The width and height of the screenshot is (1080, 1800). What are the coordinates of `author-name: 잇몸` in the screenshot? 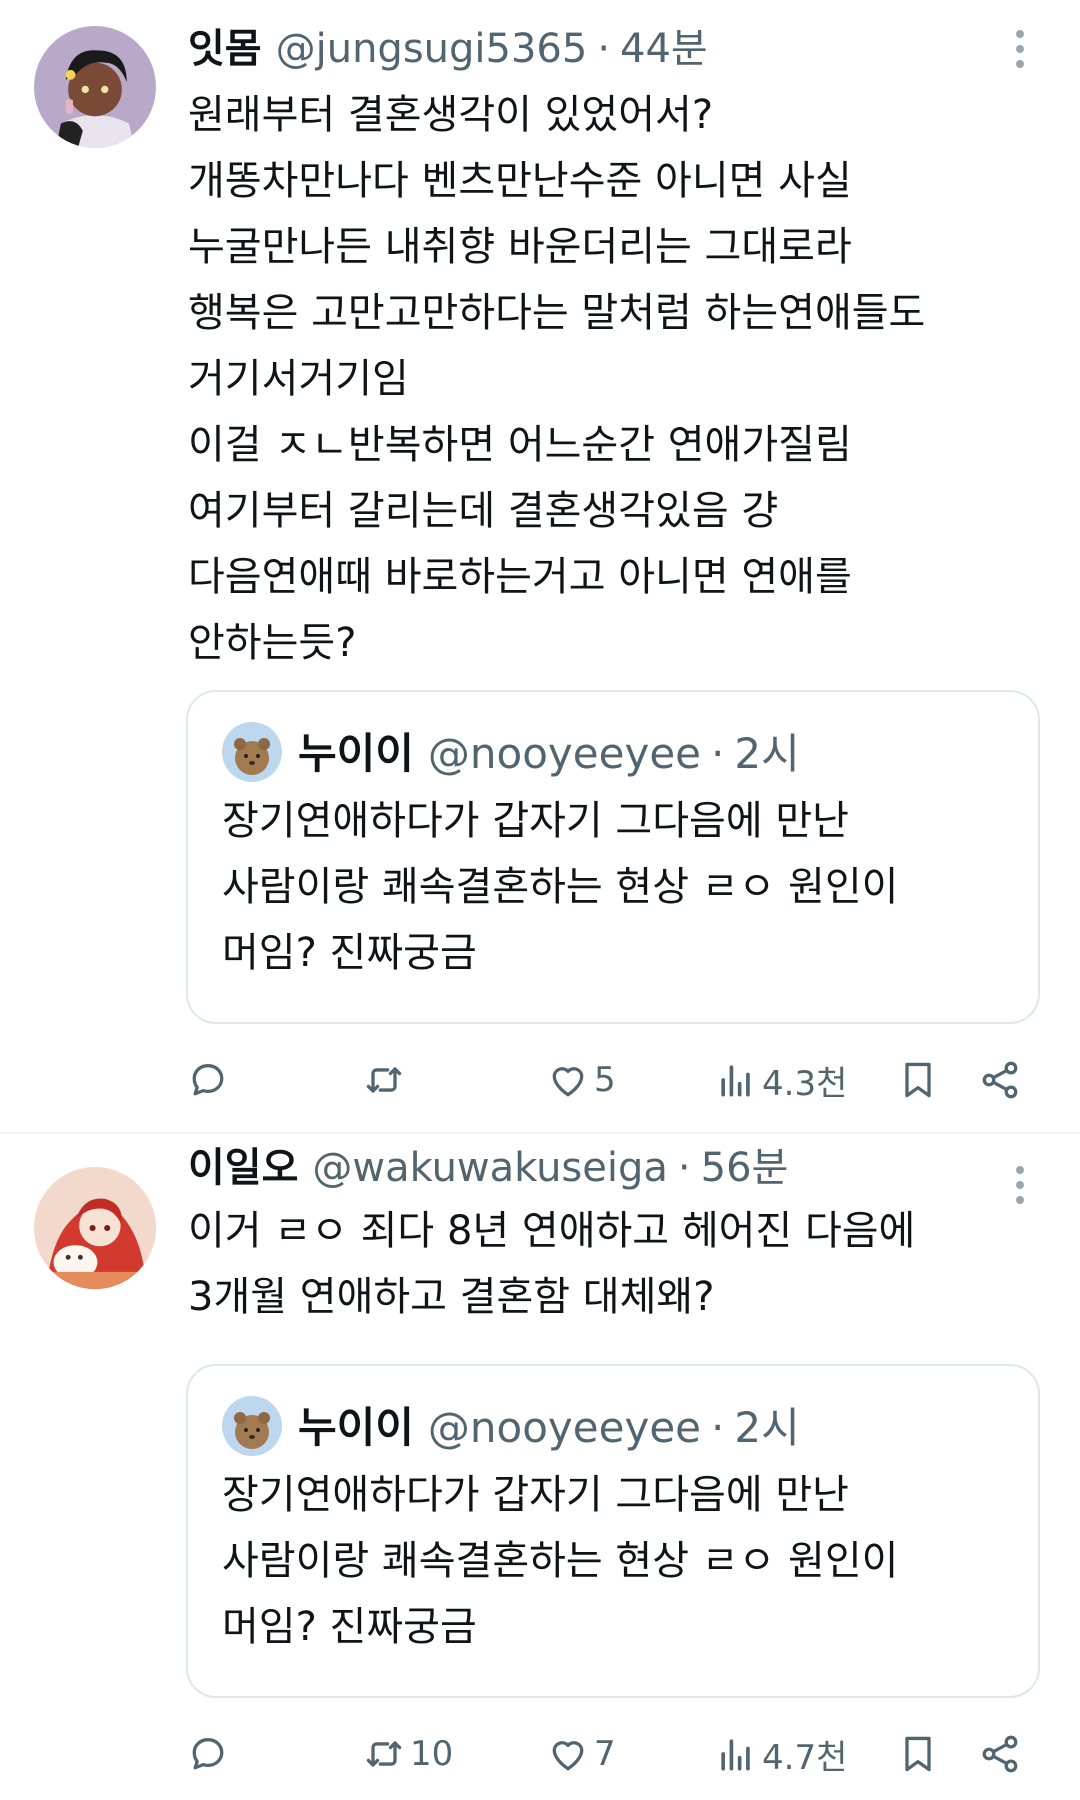 It's located at (225, 45).